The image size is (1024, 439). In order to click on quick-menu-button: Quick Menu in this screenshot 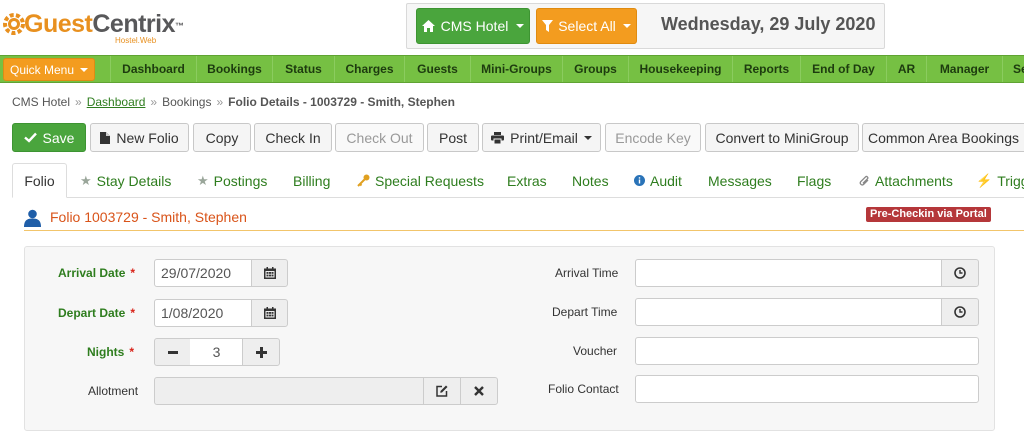, I will do `click(49, 69)`.